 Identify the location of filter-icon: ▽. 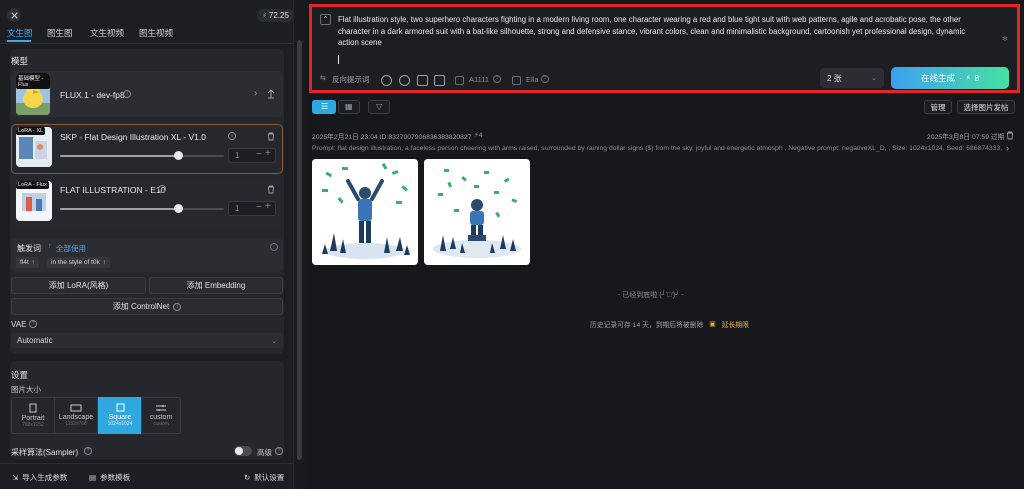
(379, 106).